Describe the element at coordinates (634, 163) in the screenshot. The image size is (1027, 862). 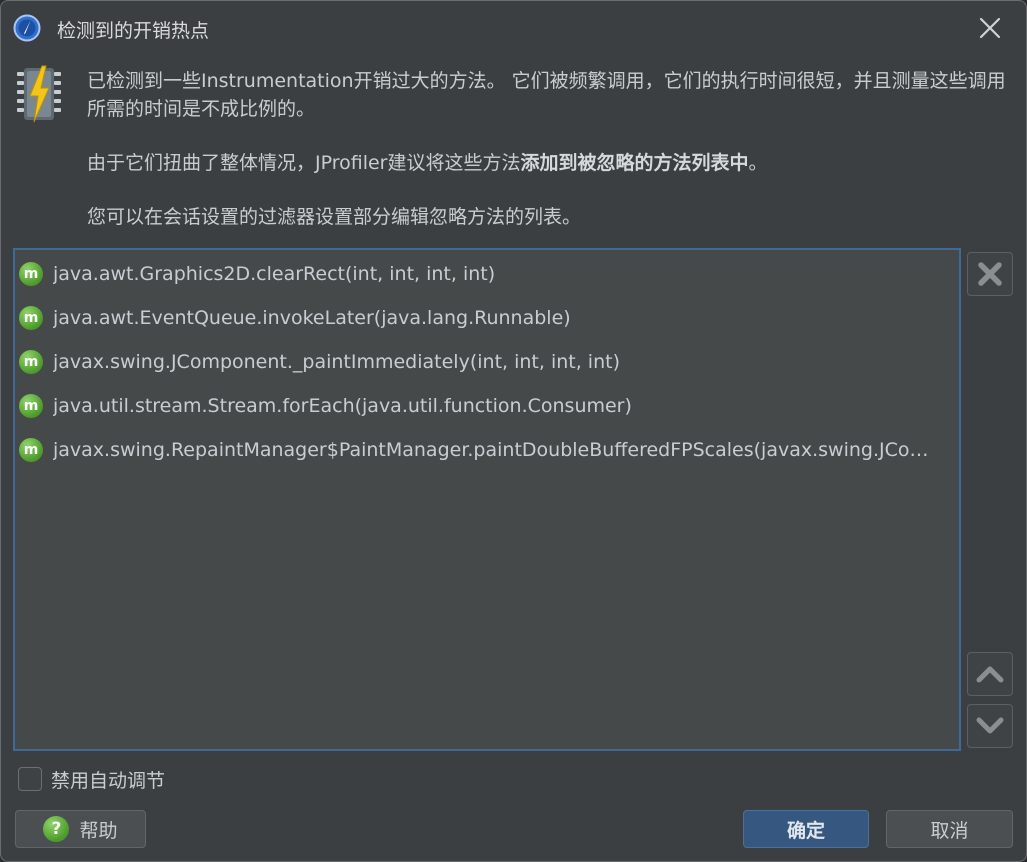
I see `message-paragraph-2-emphasis: 添加到被忽略的方法列表中` at that location.